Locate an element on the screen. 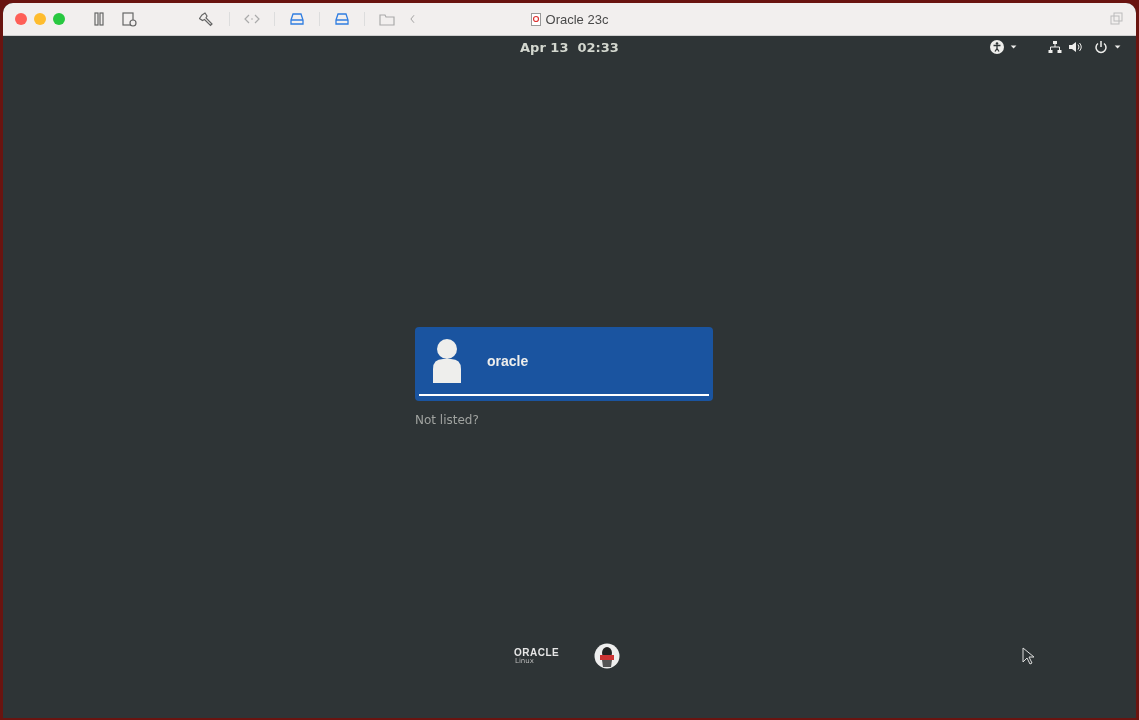 The width and height of the screenshot is (1139, 720). network-icon is located at coordinates (1055, 47).